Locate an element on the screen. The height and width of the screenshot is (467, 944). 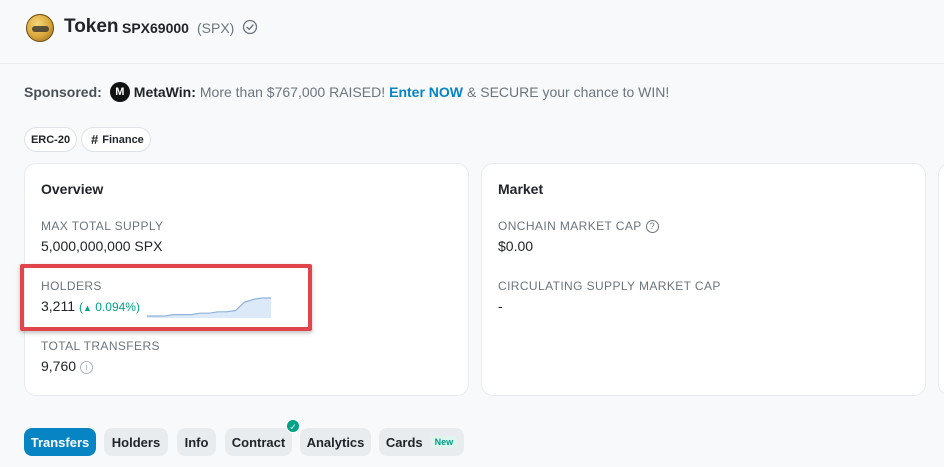
onchain-market-cap-value: $0.00 is located at coordinates (516, 246).